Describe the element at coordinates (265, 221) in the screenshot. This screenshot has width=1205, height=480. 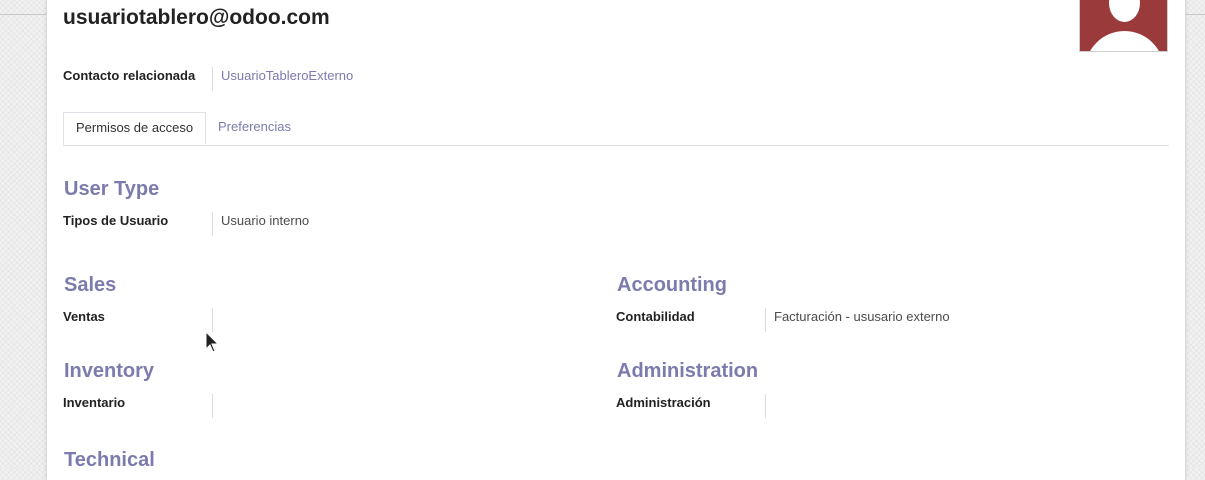
I see `user-type-value: Usuario interno` at that location.